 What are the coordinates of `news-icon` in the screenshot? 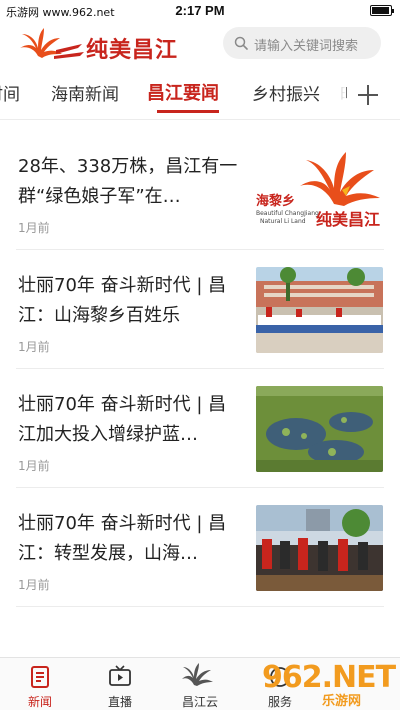 It's located at (40, 677).